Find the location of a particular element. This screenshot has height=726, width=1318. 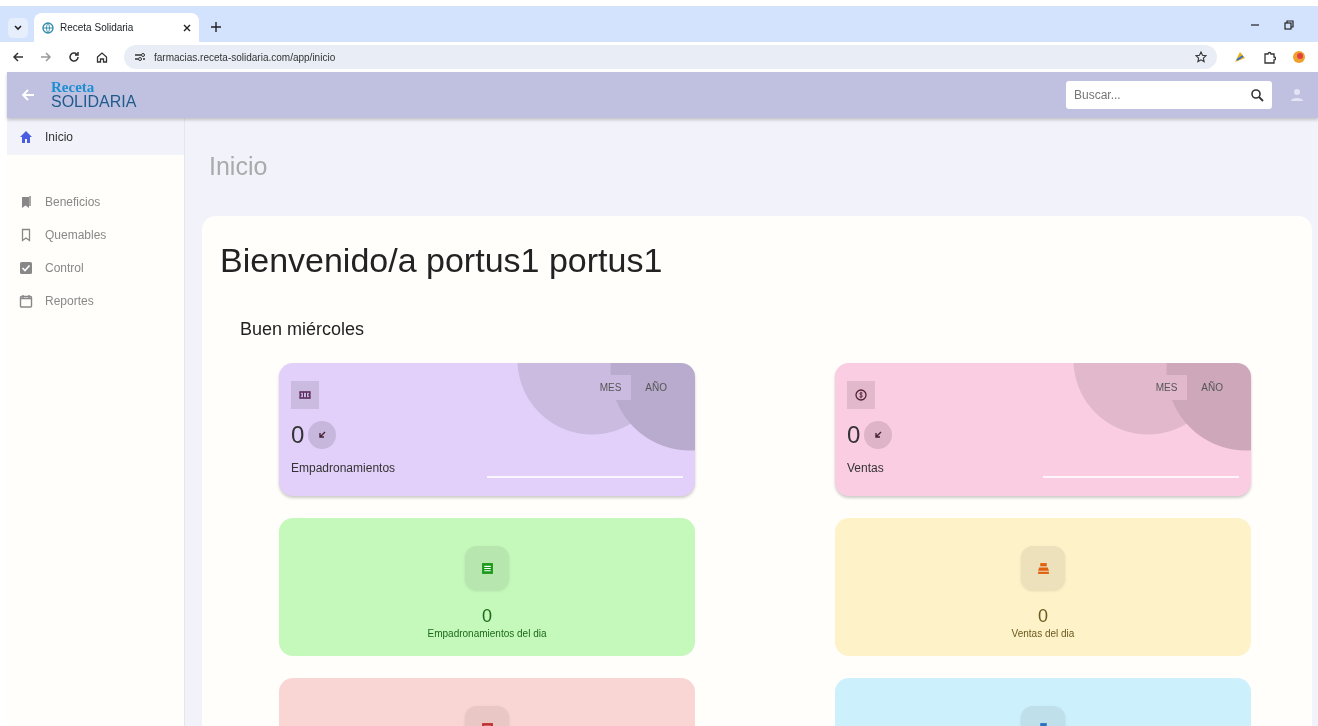

close-icon is located at coordinates (187, 27).